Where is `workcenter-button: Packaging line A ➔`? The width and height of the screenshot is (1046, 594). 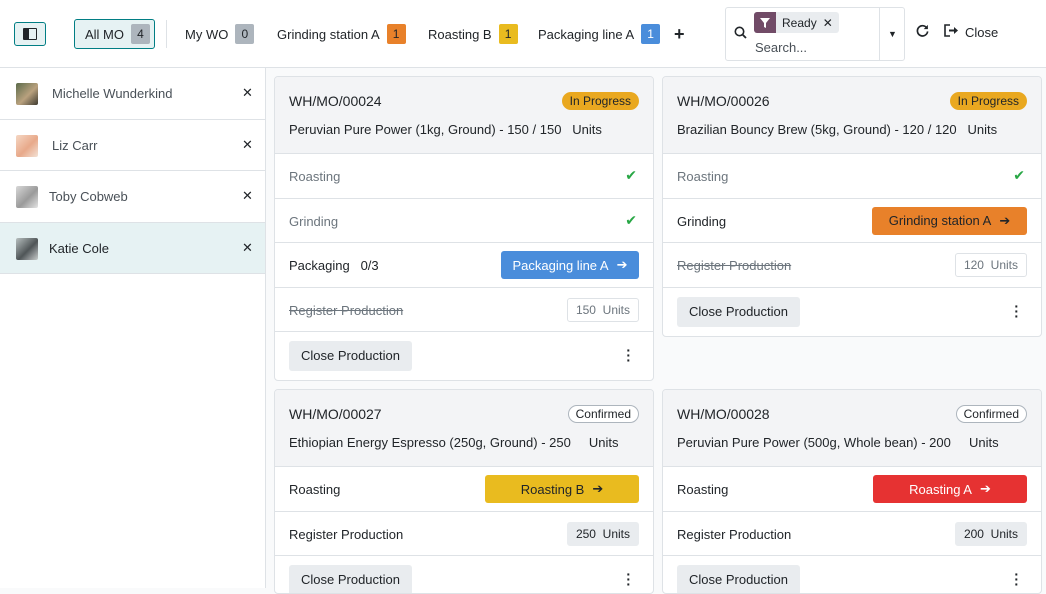 workcenter-button: Packaging line A ➔ is located at coordinates (570, 265).